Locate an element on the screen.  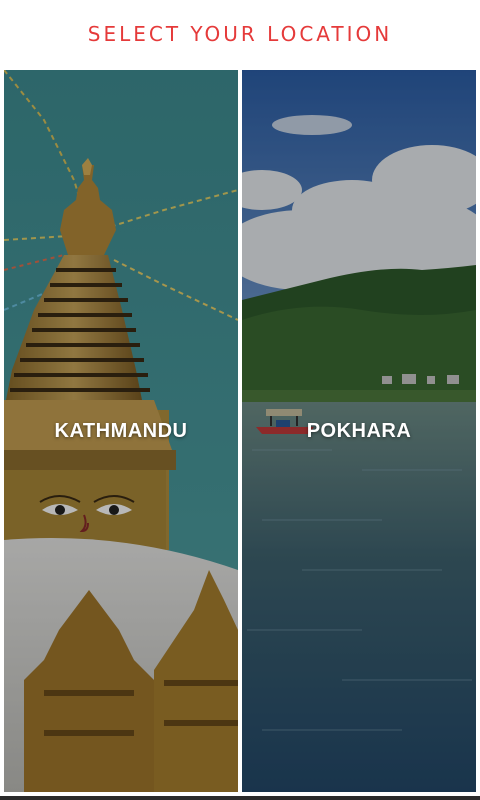
location-name: KATHMANDU is located at coordinates (121, 431).